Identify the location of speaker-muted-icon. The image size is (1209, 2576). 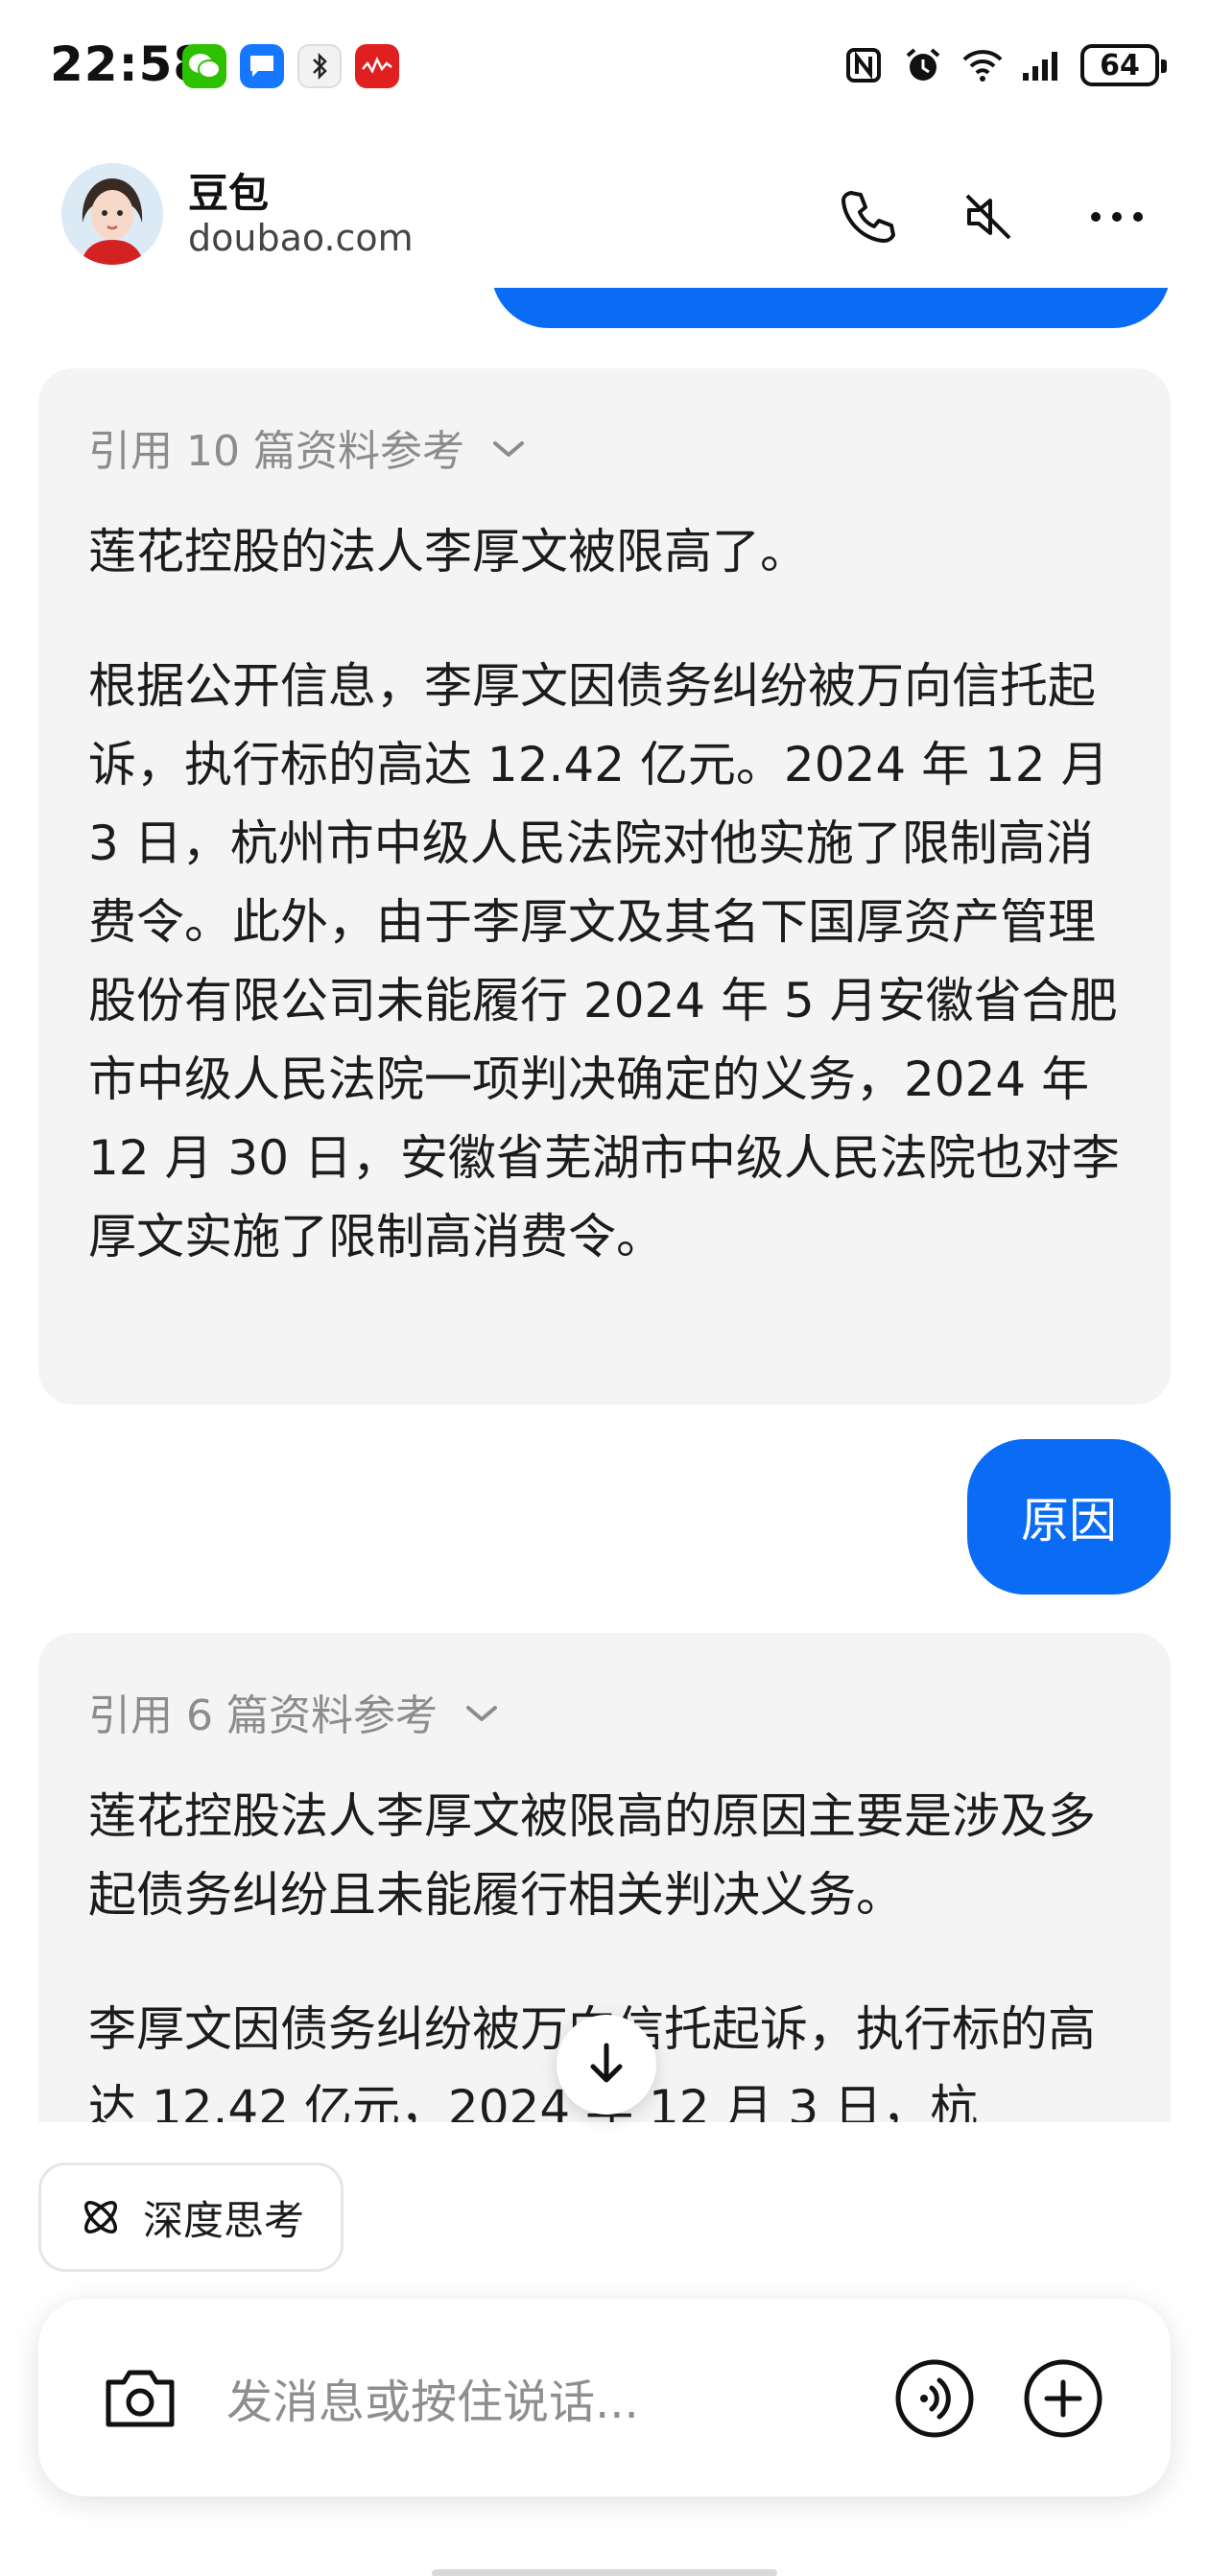
(988, 217).